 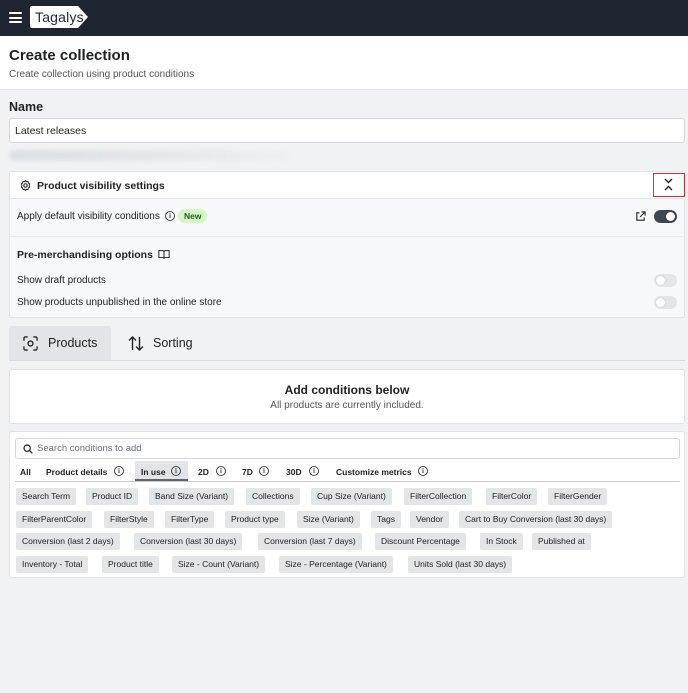 I want to click on apply-default-visibility-toggle, so click(x=665, y=216).